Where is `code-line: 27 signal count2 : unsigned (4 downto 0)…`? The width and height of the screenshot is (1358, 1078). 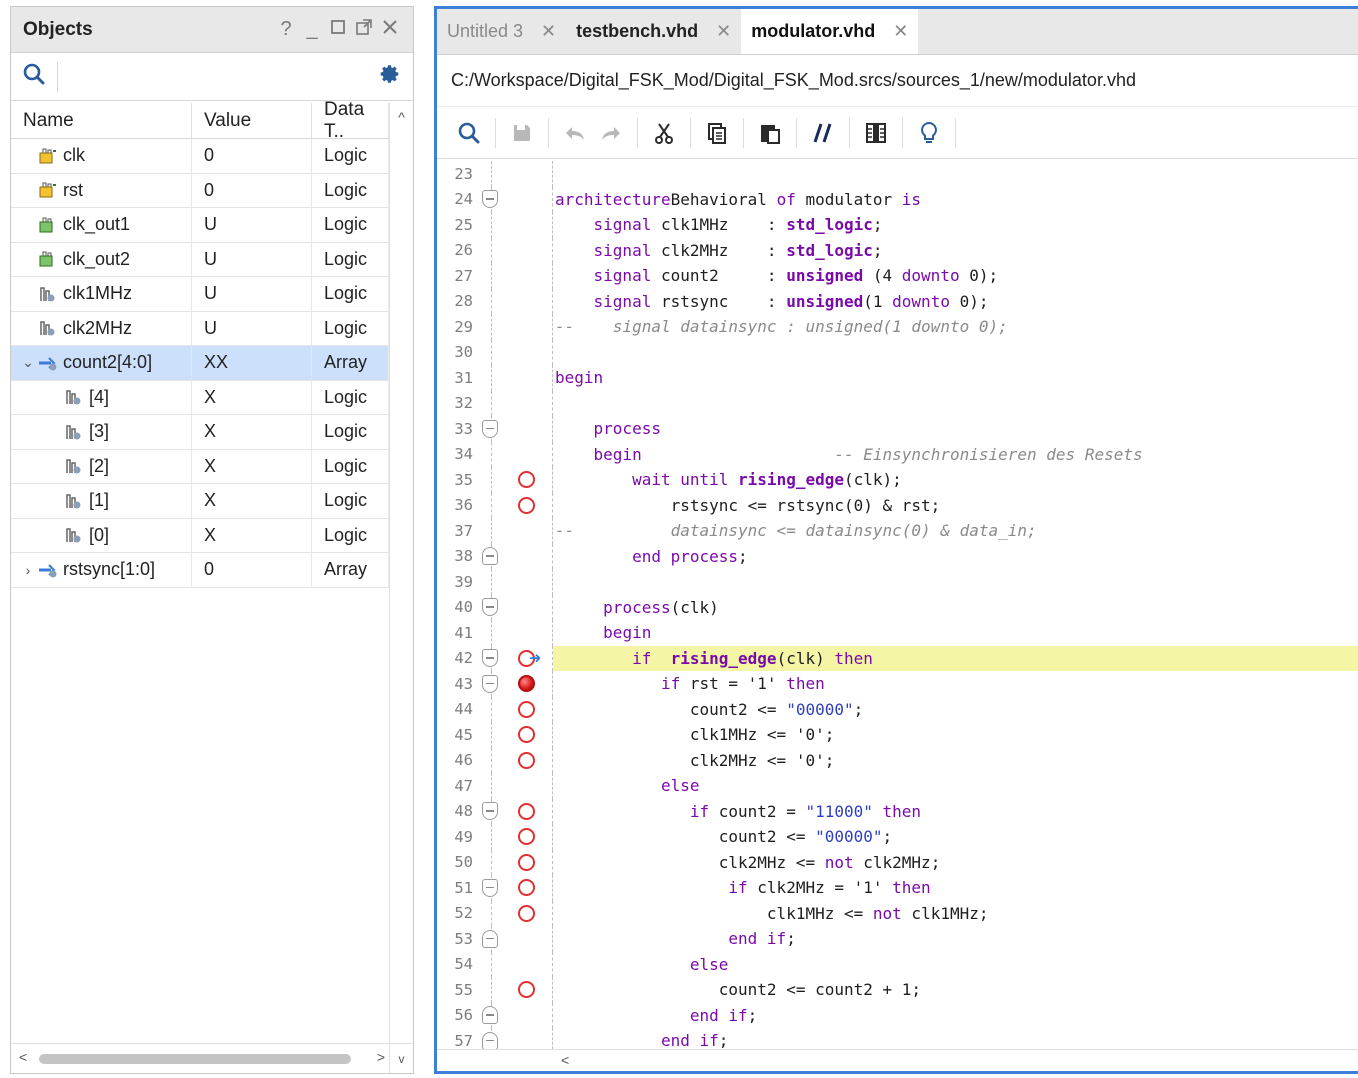
code-line: 27 signal count2 : unsigned (4 downto 0)… is located at coordinates (897, 276).